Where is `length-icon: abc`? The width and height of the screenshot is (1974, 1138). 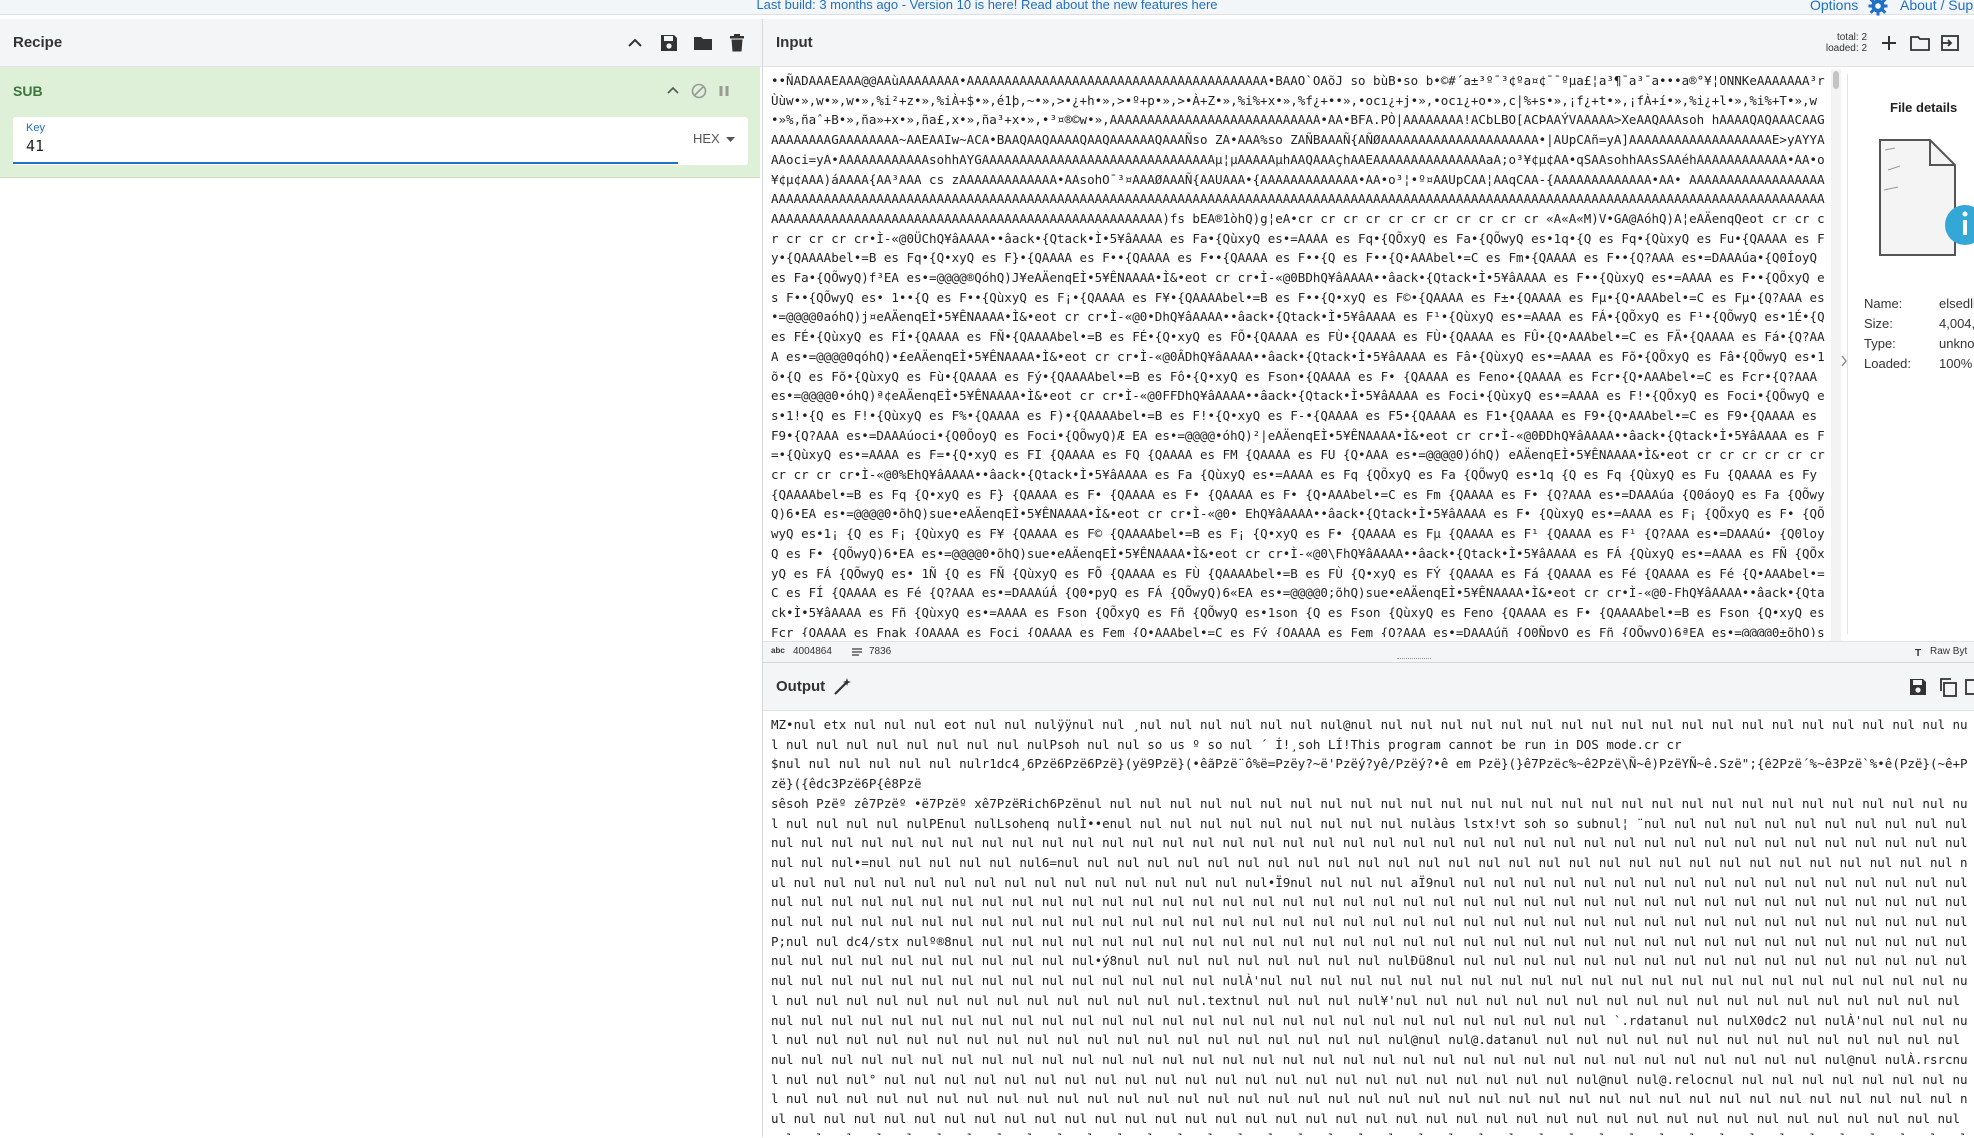 length-icon: abc is located at coordinates (778, 650).